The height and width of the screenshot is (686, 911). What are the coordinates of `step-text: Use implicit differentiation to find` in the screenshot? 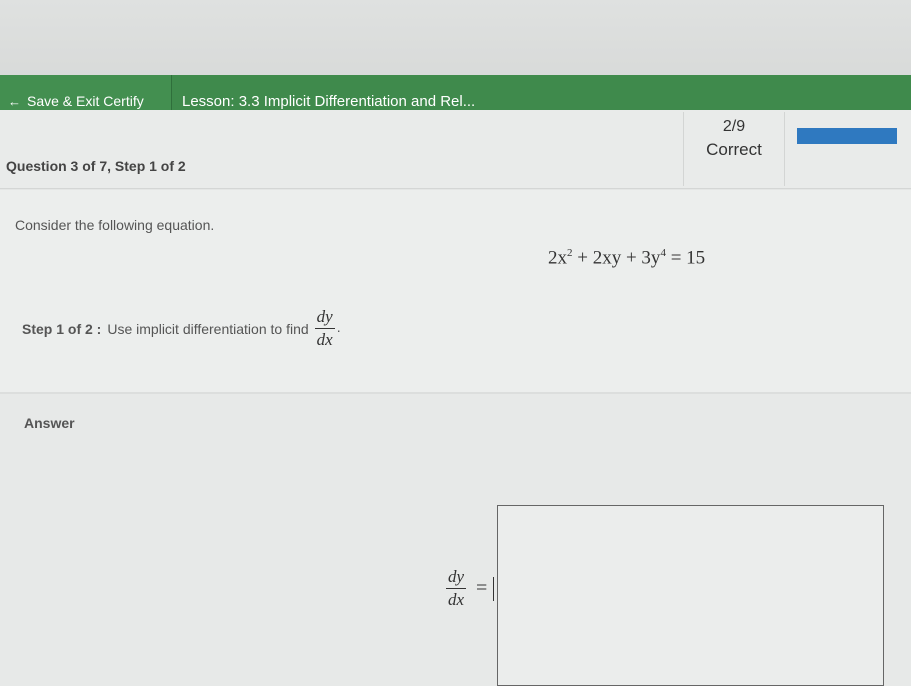 It's located at (208, 328).